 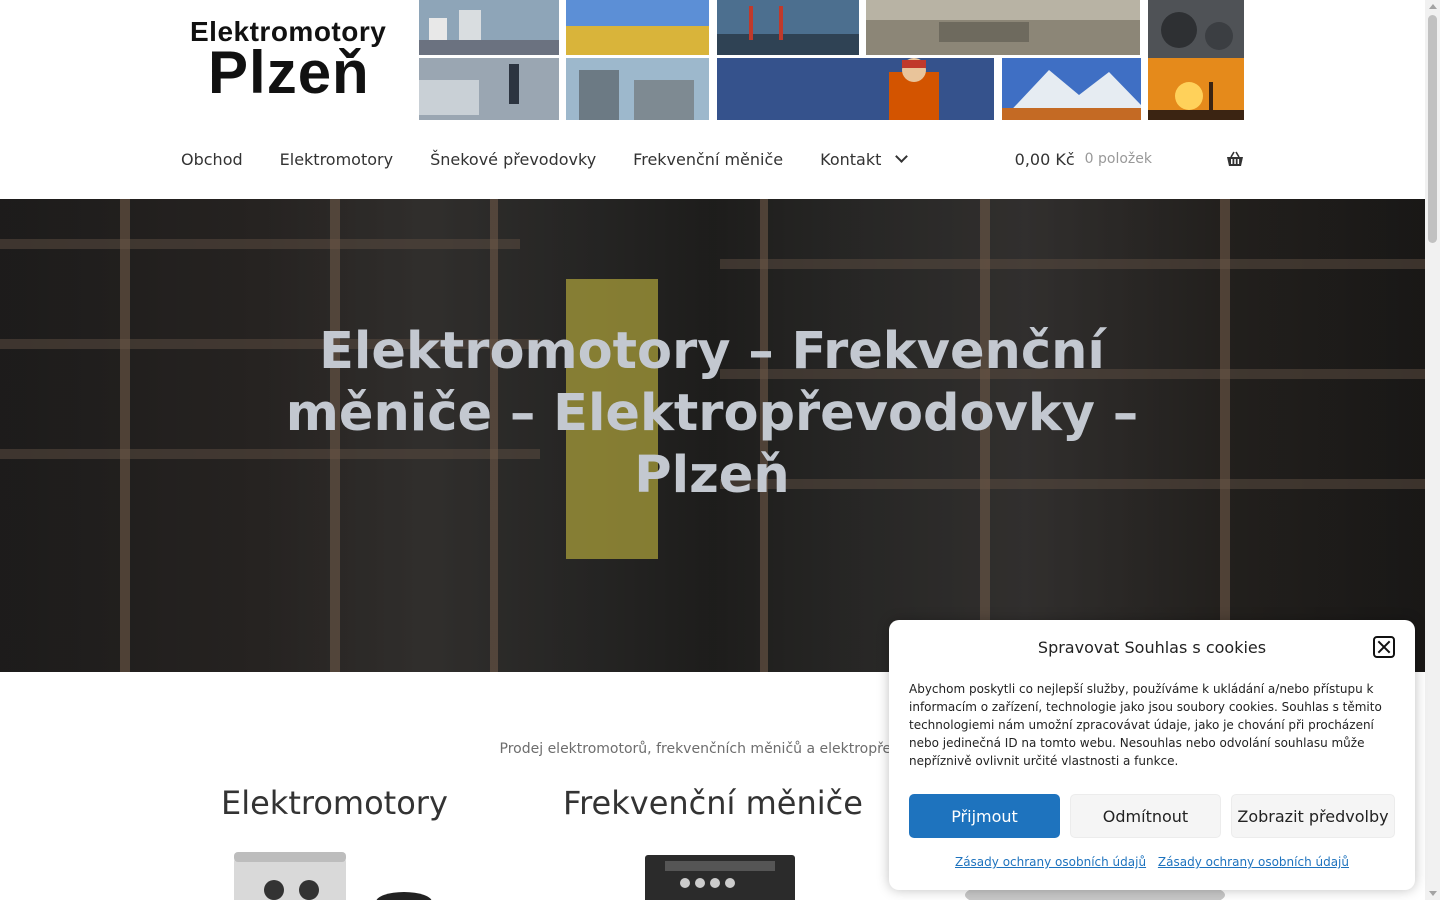 I want to click on scrollbar-thumb, so click(x=1432, y=129).